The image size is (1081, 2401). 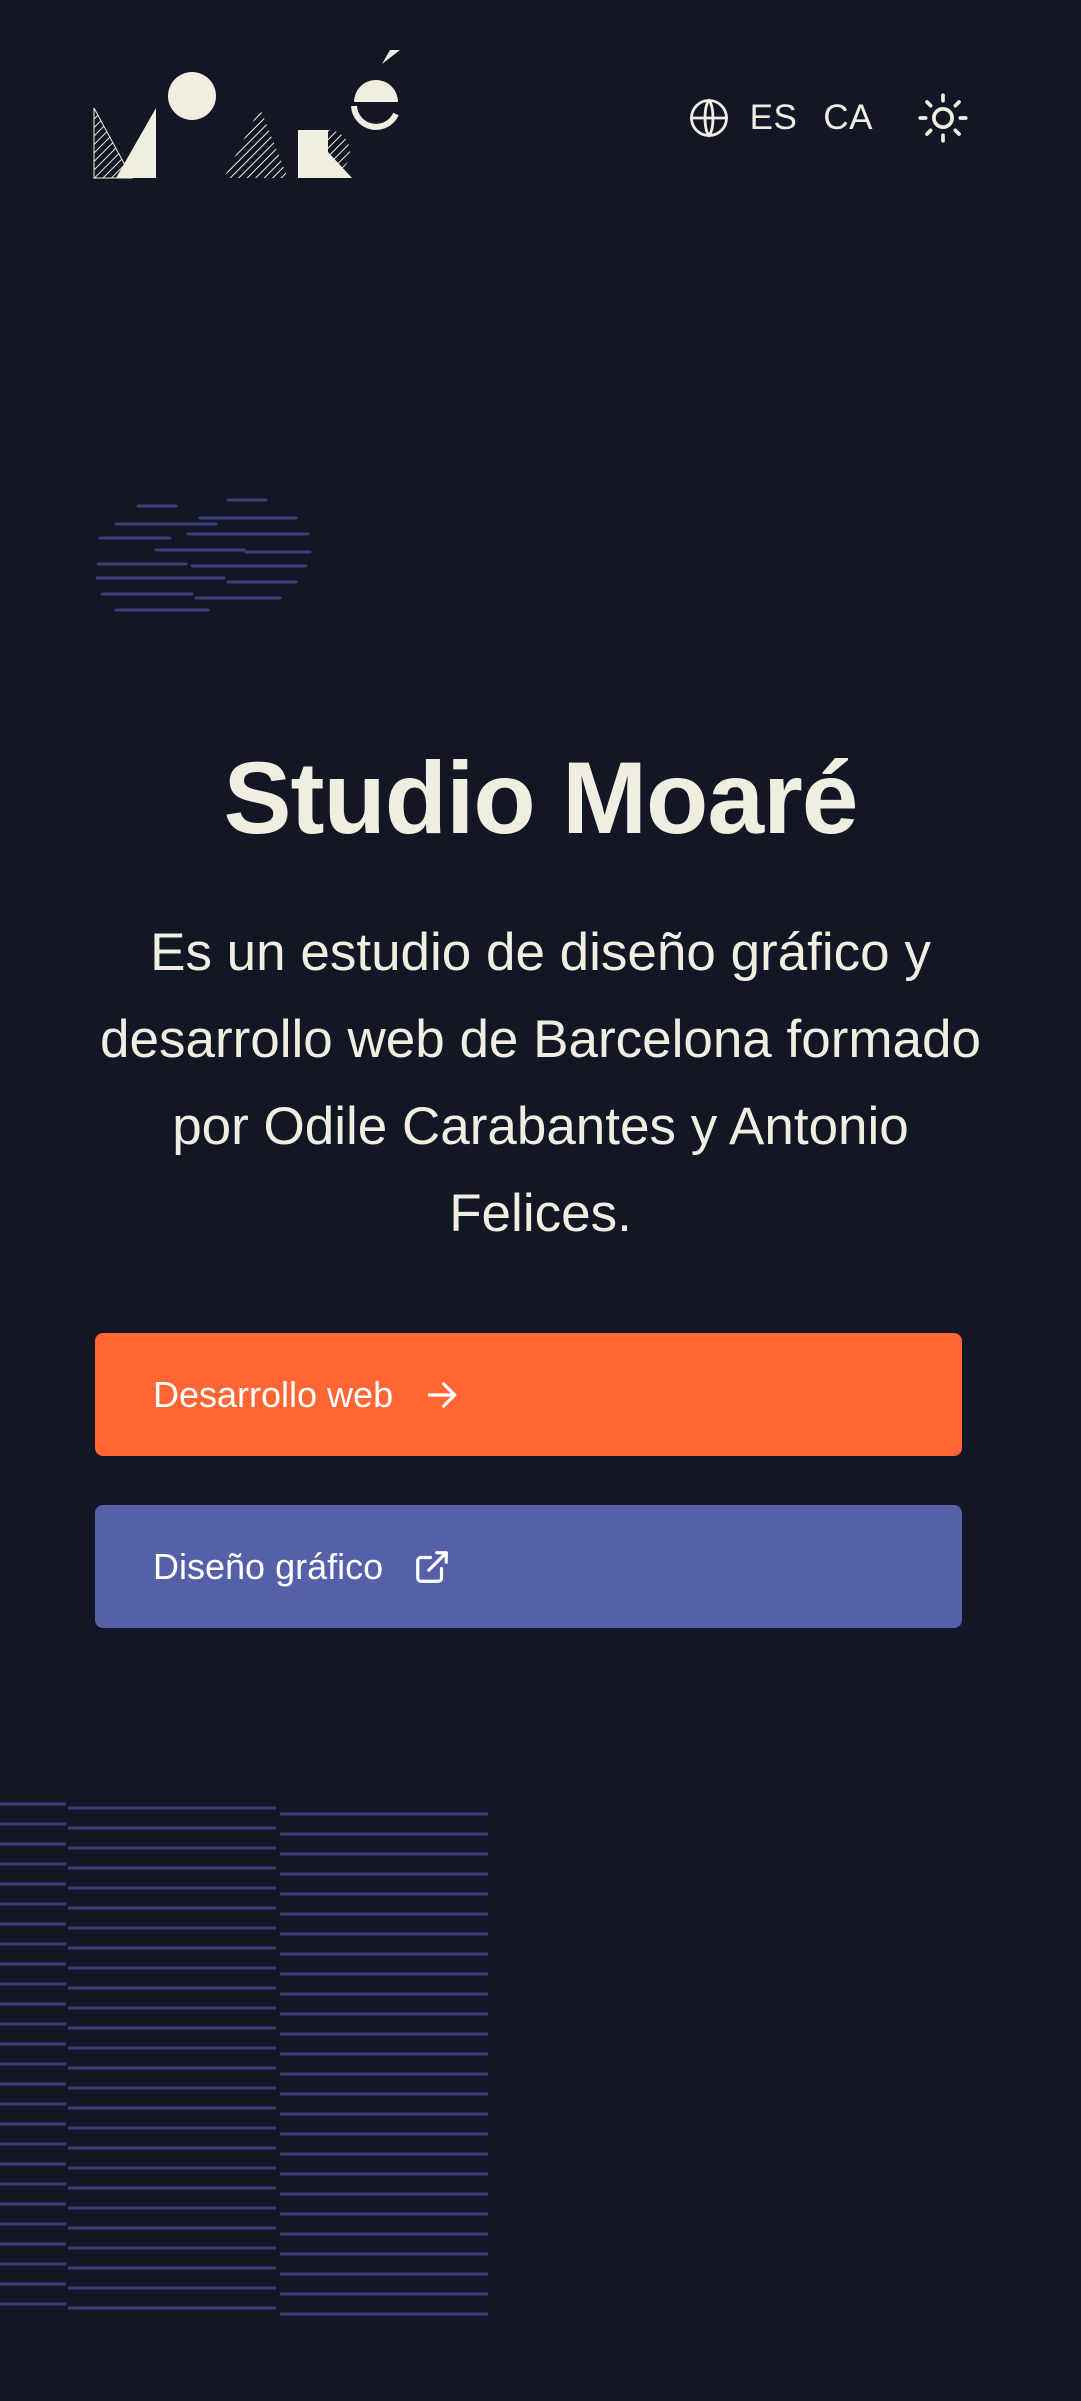 I want to click on arrow-right-icon, so click(x=442, y=1395).